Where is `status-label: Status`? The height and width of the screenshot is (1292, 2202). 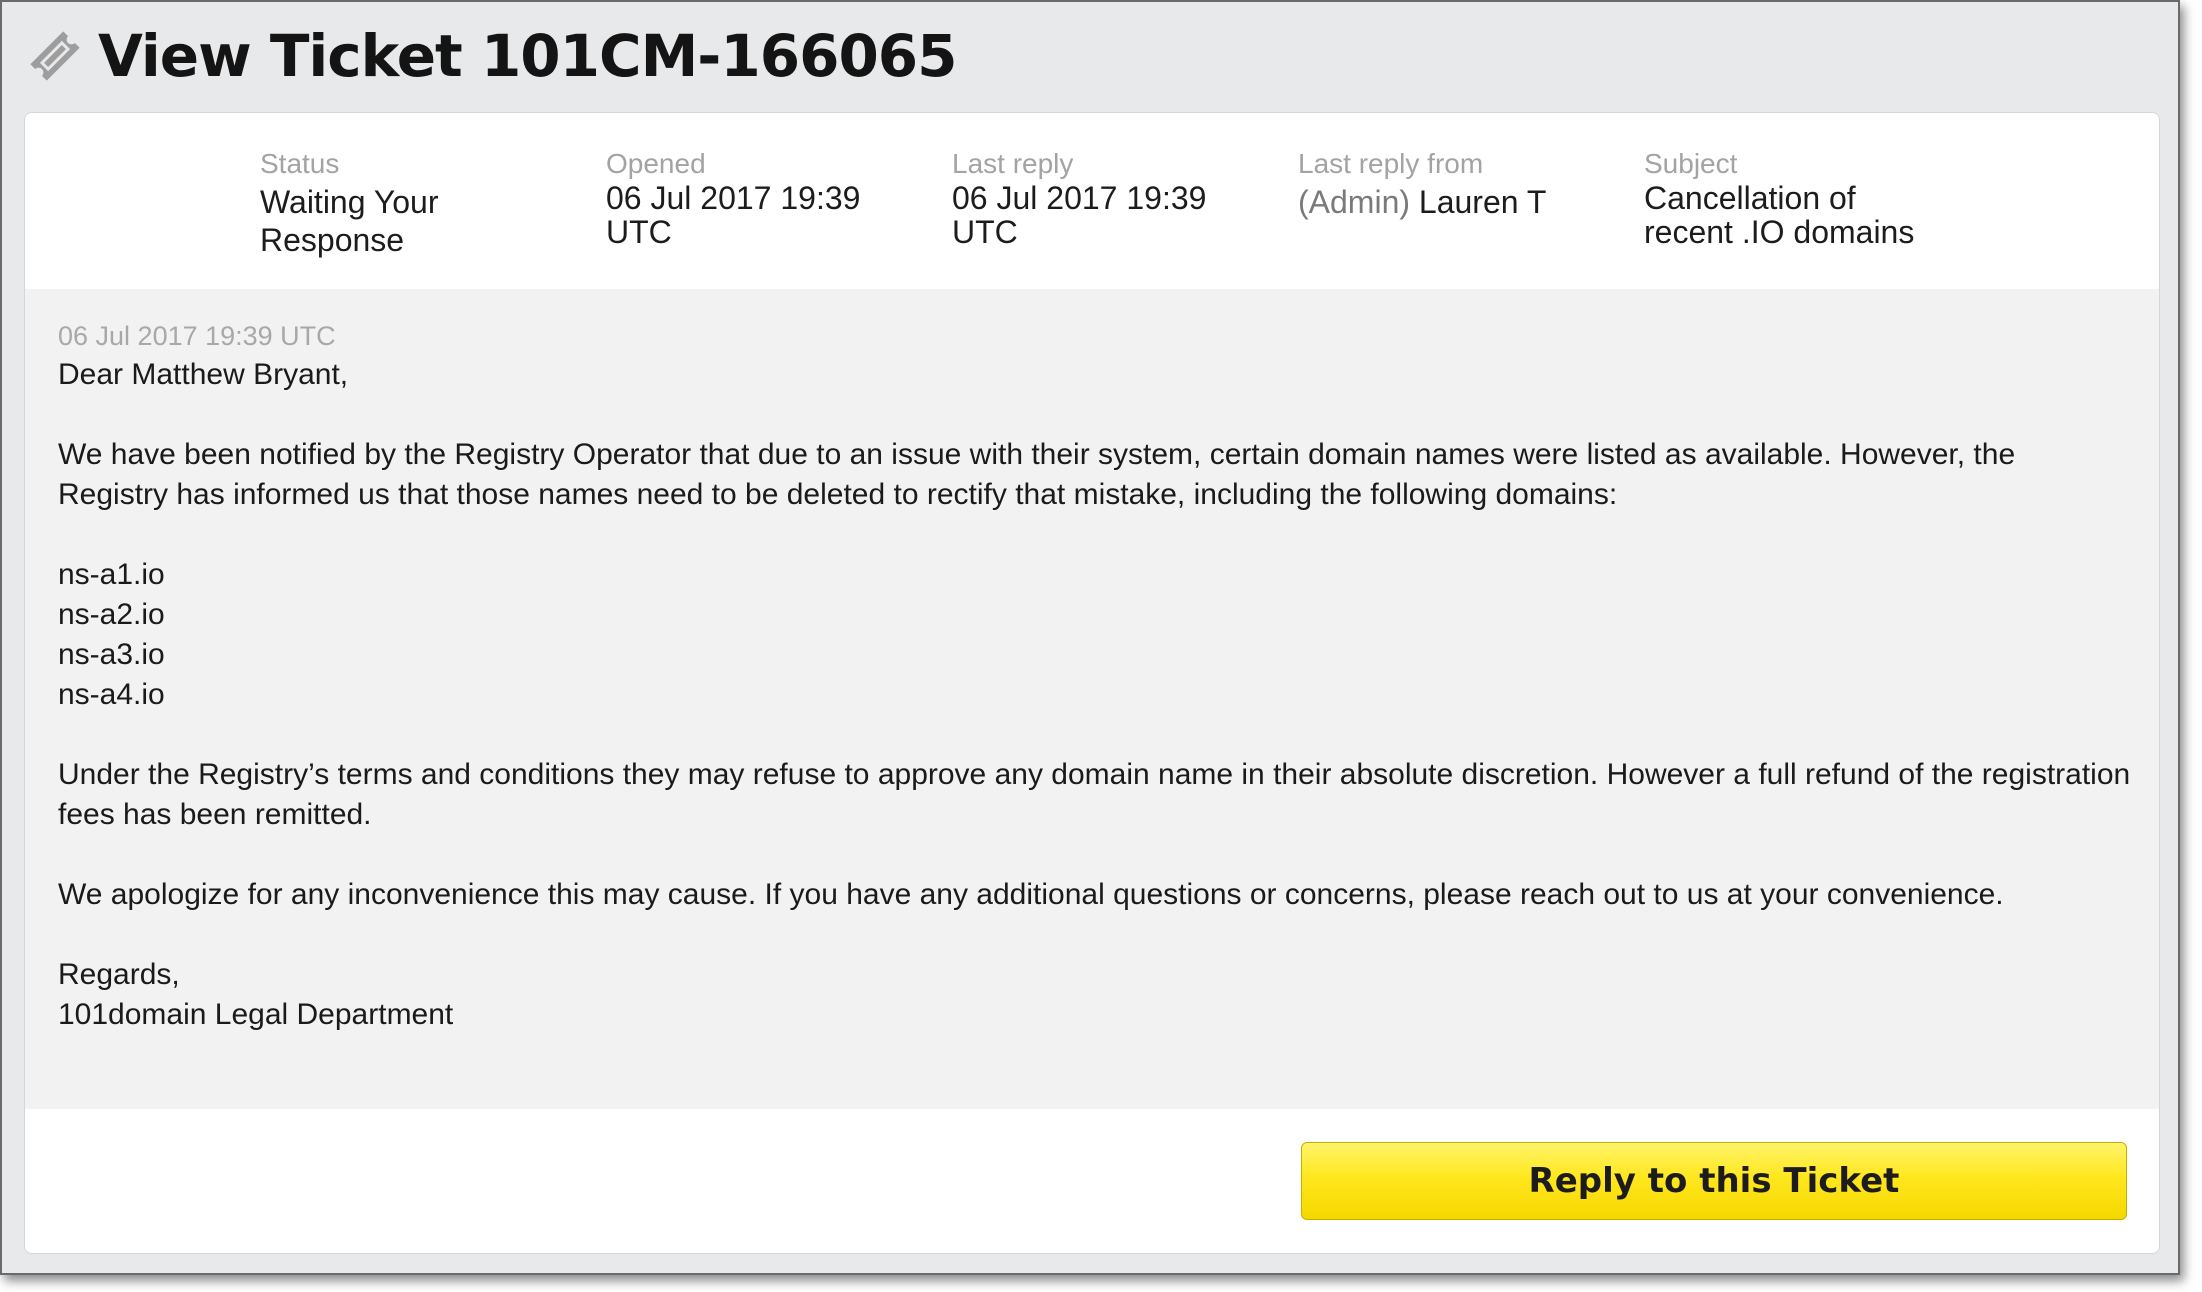 status-label: Status is located at coordinates (300, 163).